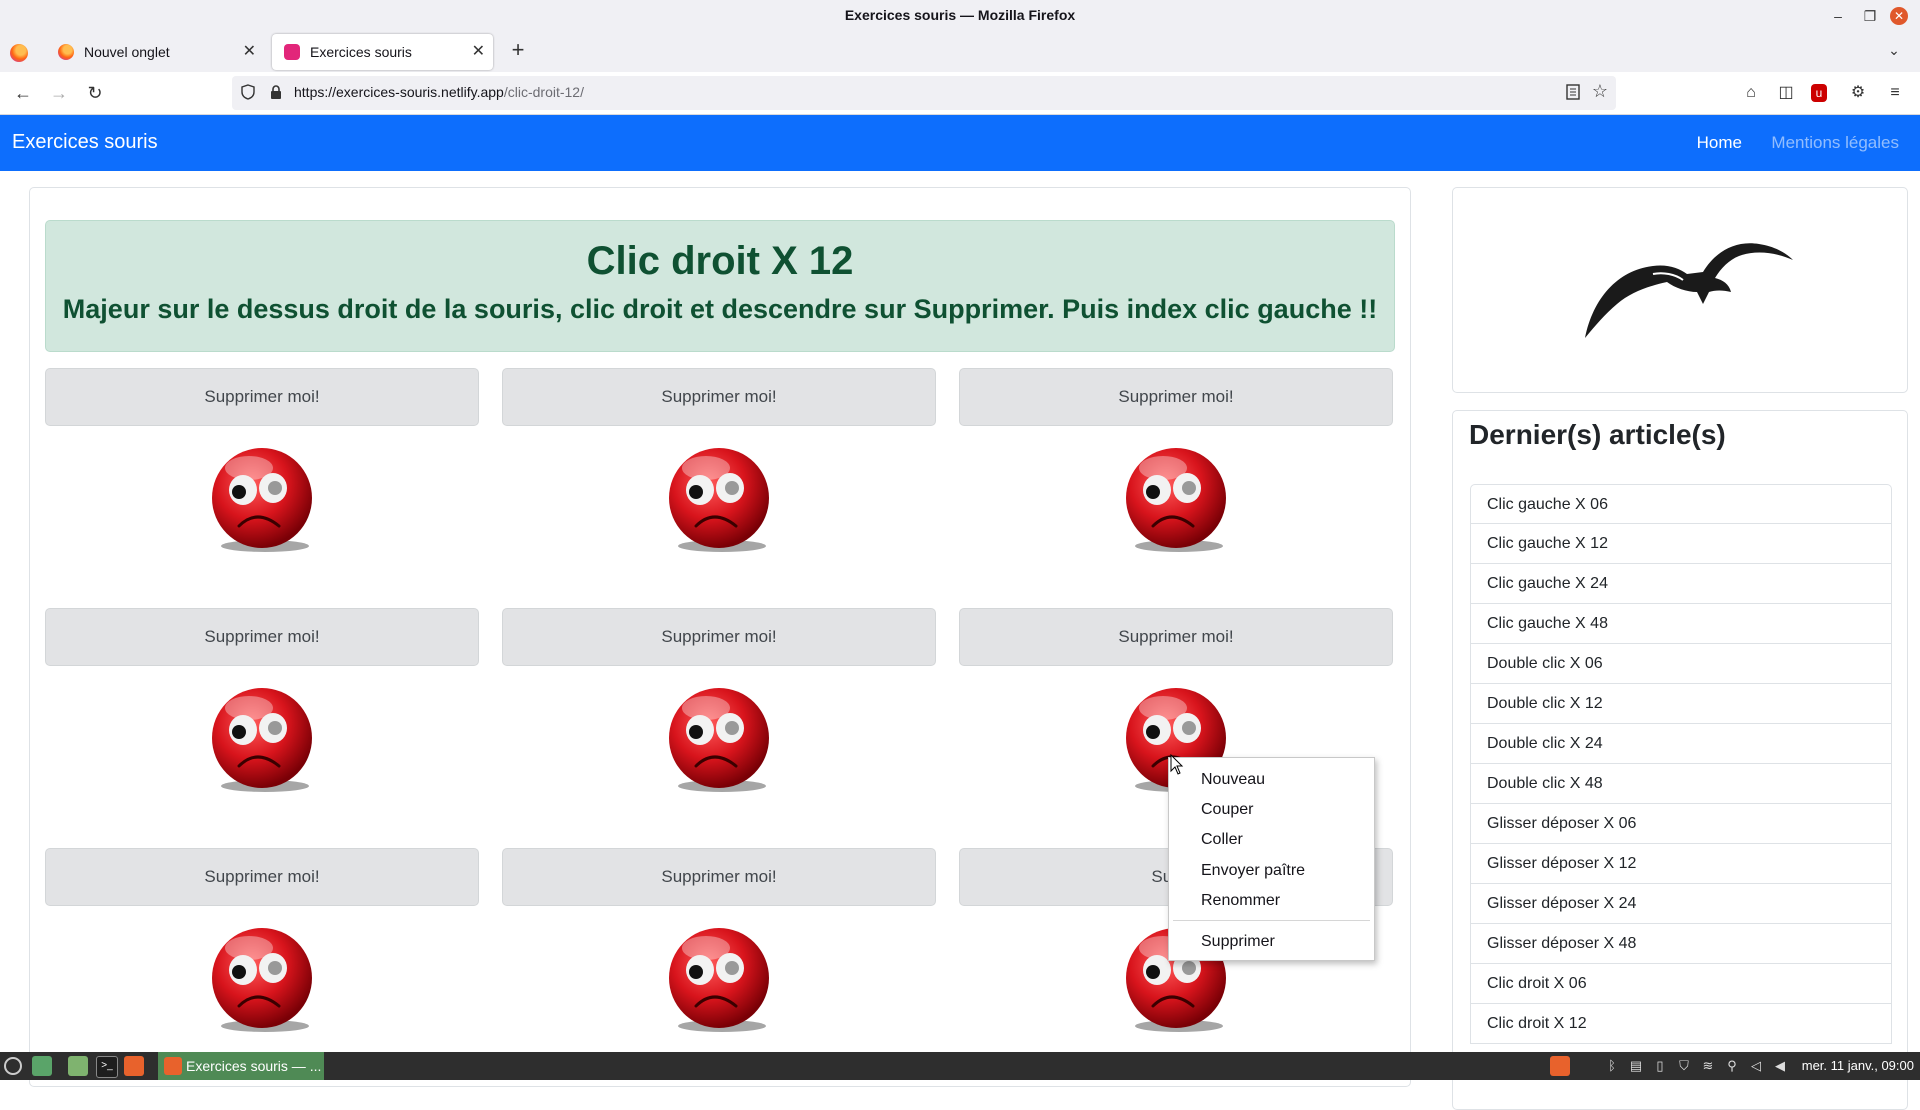  What do you see at coordinates (95, 93) in the screenshot?
I see `reload-icon: ↻` at bounding box center [95, 93].